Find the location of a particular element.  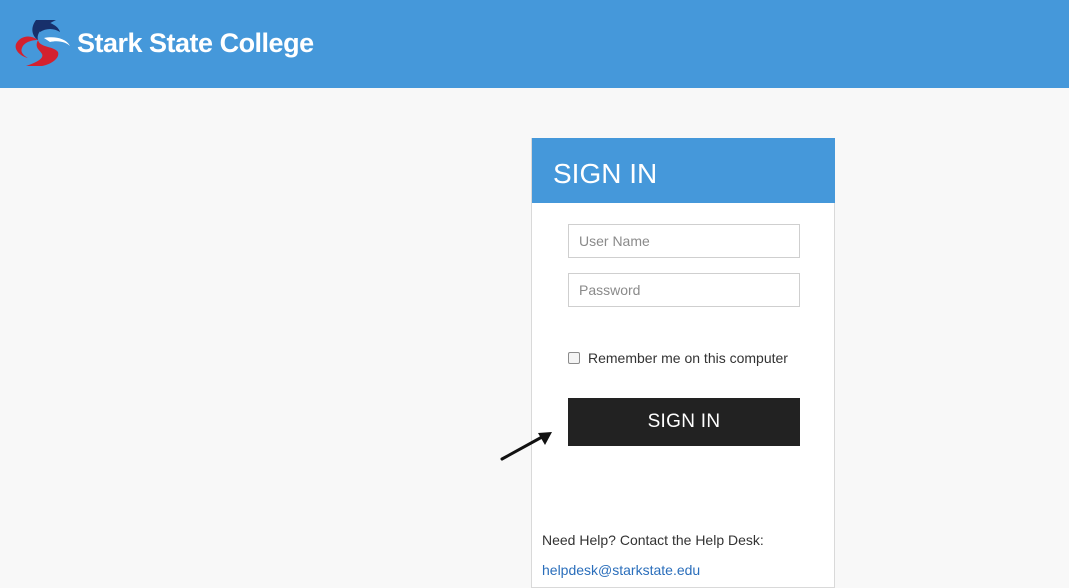

top-header-bar: Stark State College is located at coordinates (534, 44).